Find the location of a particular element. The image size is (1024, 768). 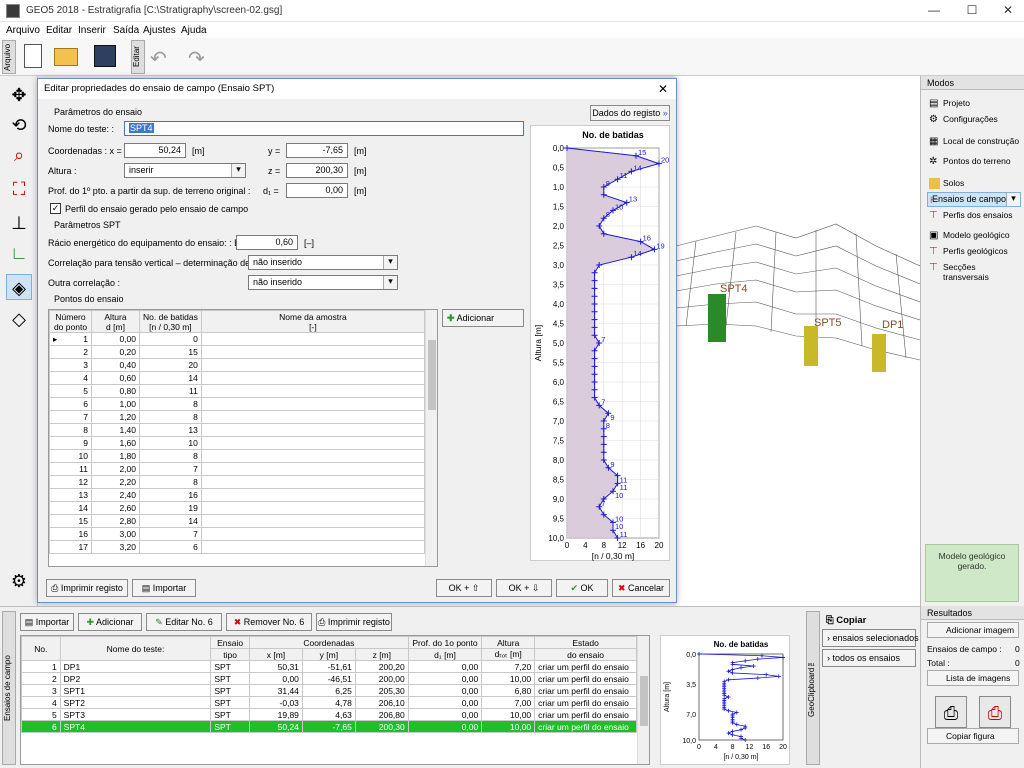

cell-batidas: 16 is located at coordinates (170, 495).